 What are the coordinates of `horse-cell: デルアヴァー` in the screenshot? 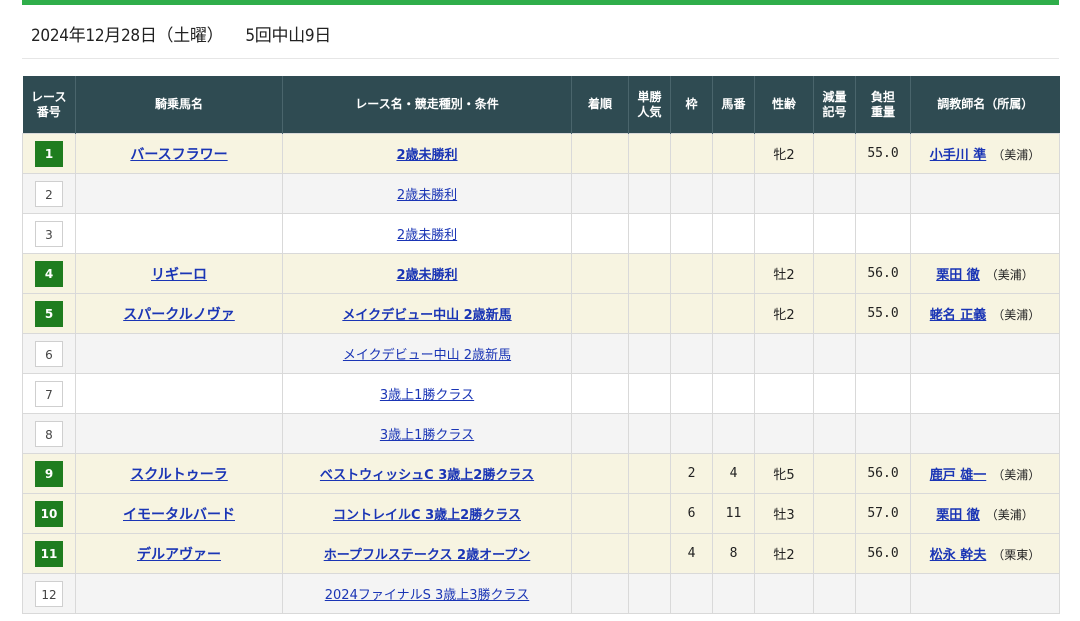 It's located at (179, 553).